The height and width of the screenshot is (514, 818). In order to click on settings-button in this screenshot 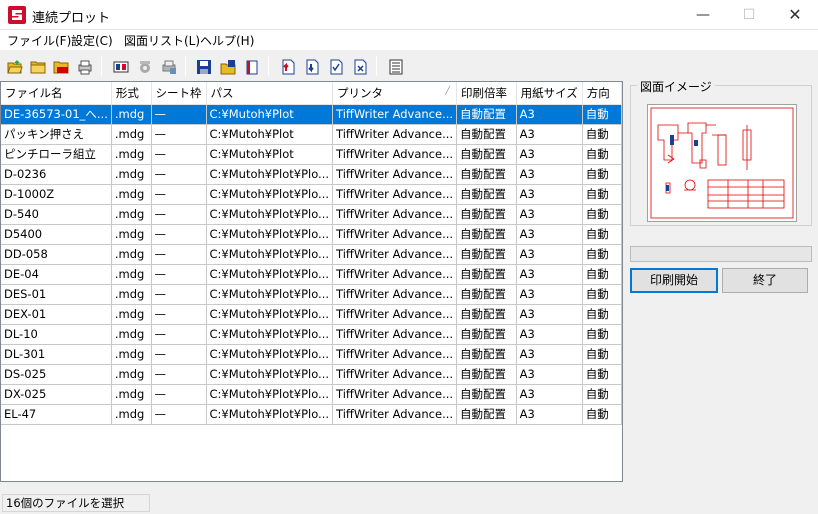, I will do `click(144, 66)`.